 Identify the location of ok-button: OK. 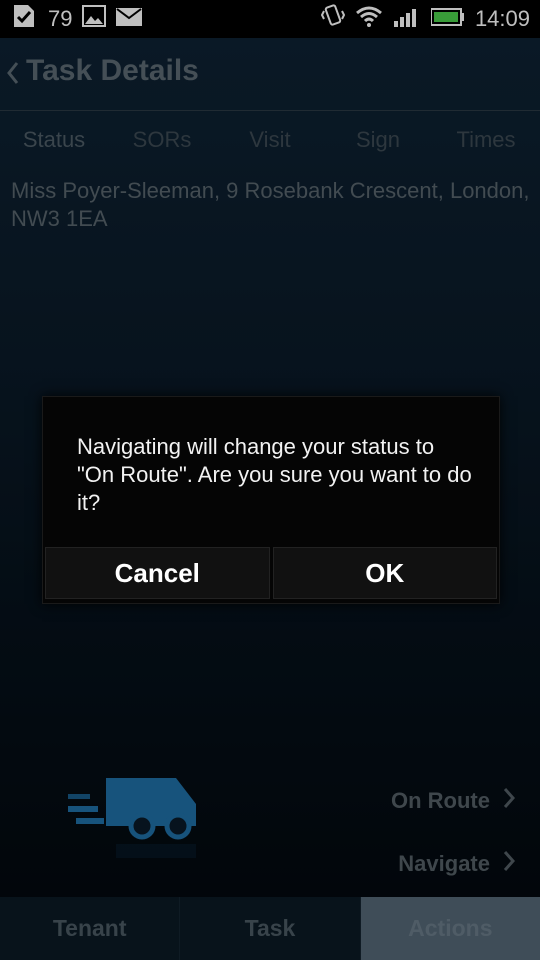
(384, 573).